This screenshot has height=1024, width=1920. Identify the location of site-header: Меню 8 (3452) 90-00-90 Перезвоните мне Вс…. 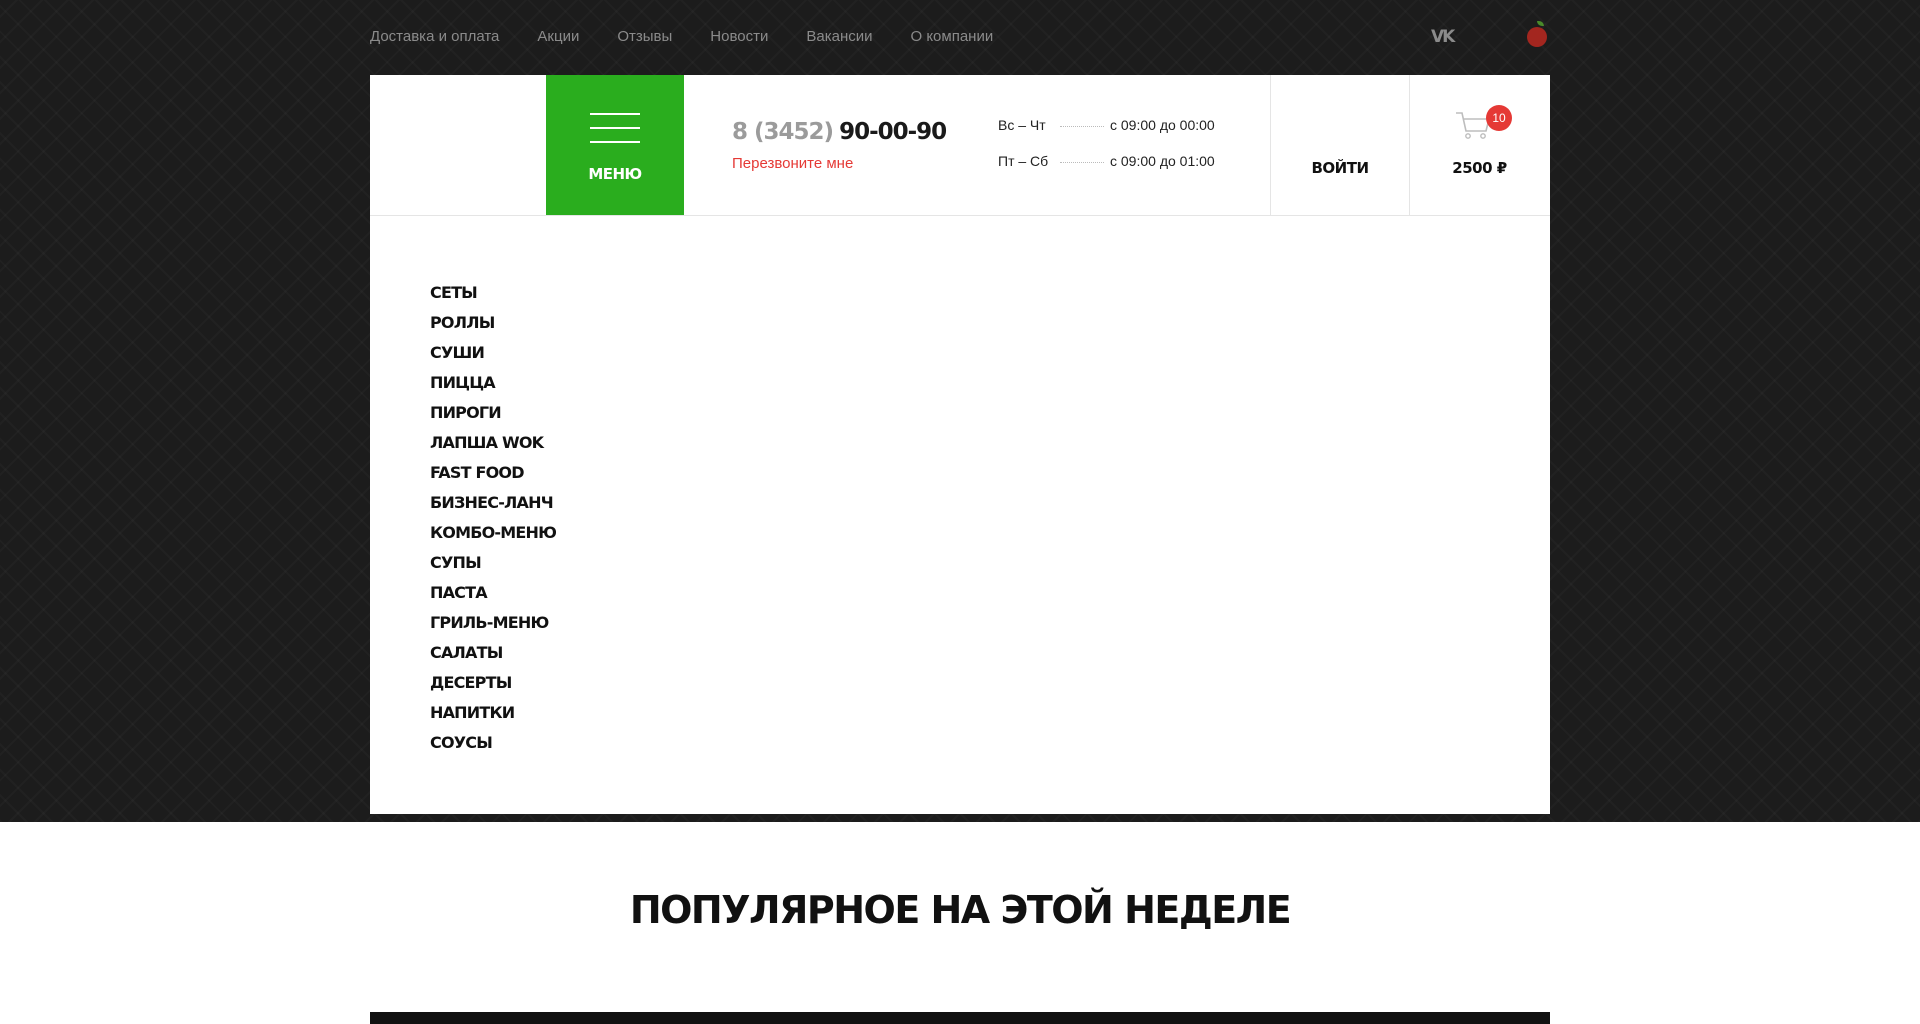
(960, 145).